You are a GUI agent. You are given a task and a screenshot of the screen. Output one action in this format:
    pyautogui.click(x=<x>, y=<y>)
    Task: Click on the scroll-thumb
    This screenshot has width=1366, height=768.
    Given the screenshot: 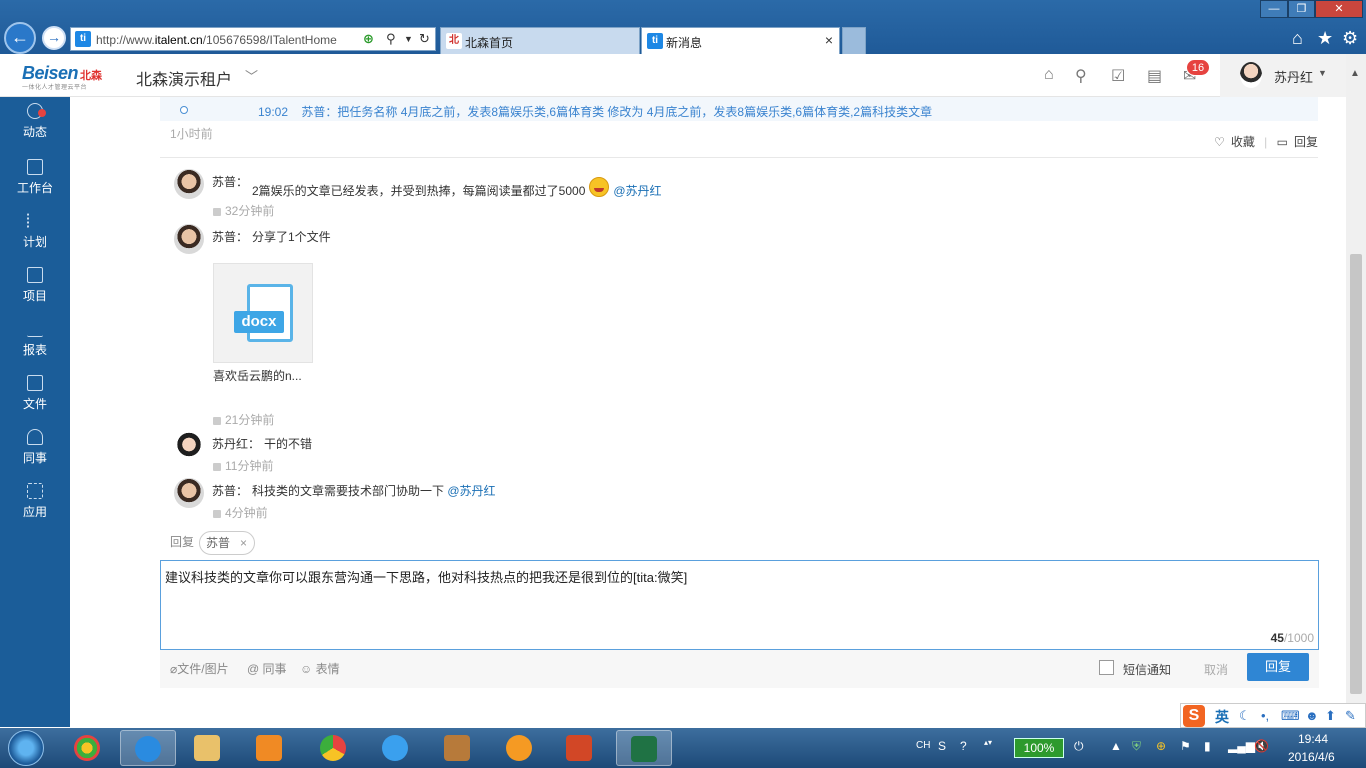 What is the action you would take?
    pyautogui.click(x=1356, y=474)
    